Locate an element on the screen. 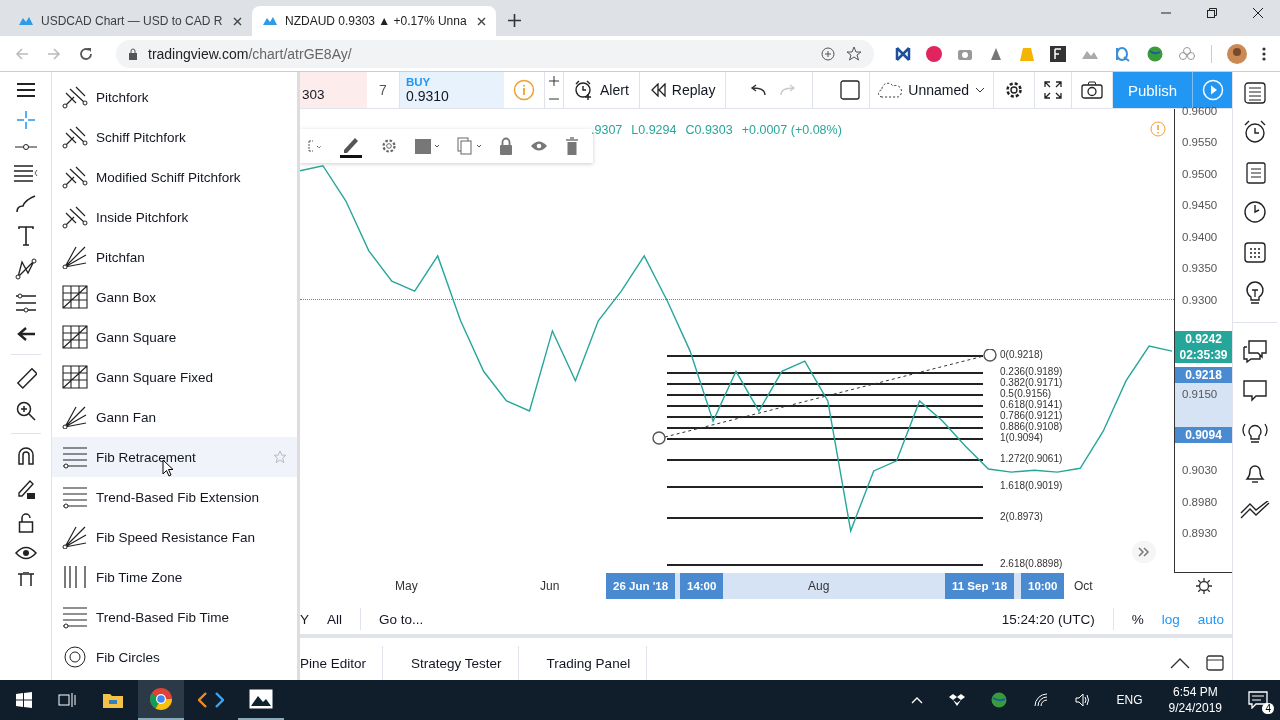 This screenshot has height=720, width=1280. menu-item: Gann Box is located at coordinates (174, 297).